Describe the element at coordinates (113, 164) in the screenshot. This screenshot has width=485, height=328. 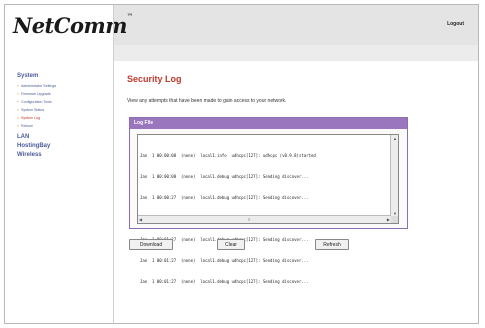
I see `sidebar-divider` at that location.